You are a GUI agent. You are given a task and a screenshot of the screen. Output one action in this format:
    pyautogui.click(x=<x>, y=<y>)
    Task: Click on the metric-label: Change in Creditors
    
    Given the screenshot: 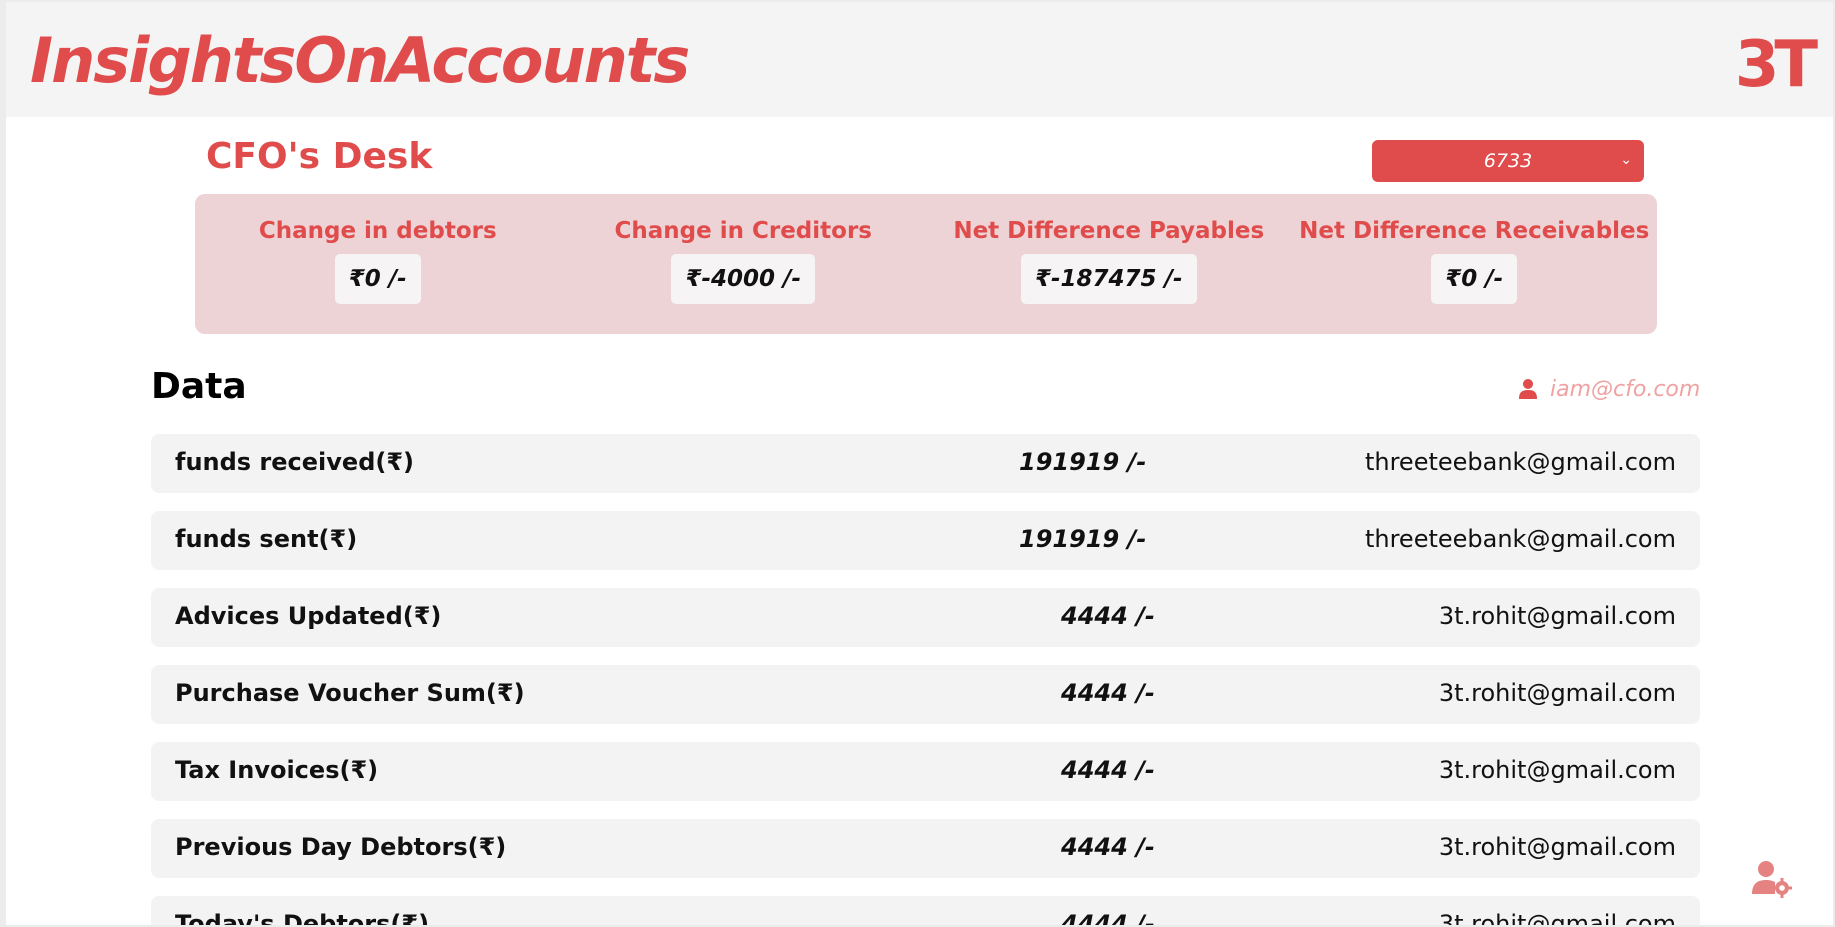 What is the action you would take?
    pyautogui.click(x=743, y=231)
    